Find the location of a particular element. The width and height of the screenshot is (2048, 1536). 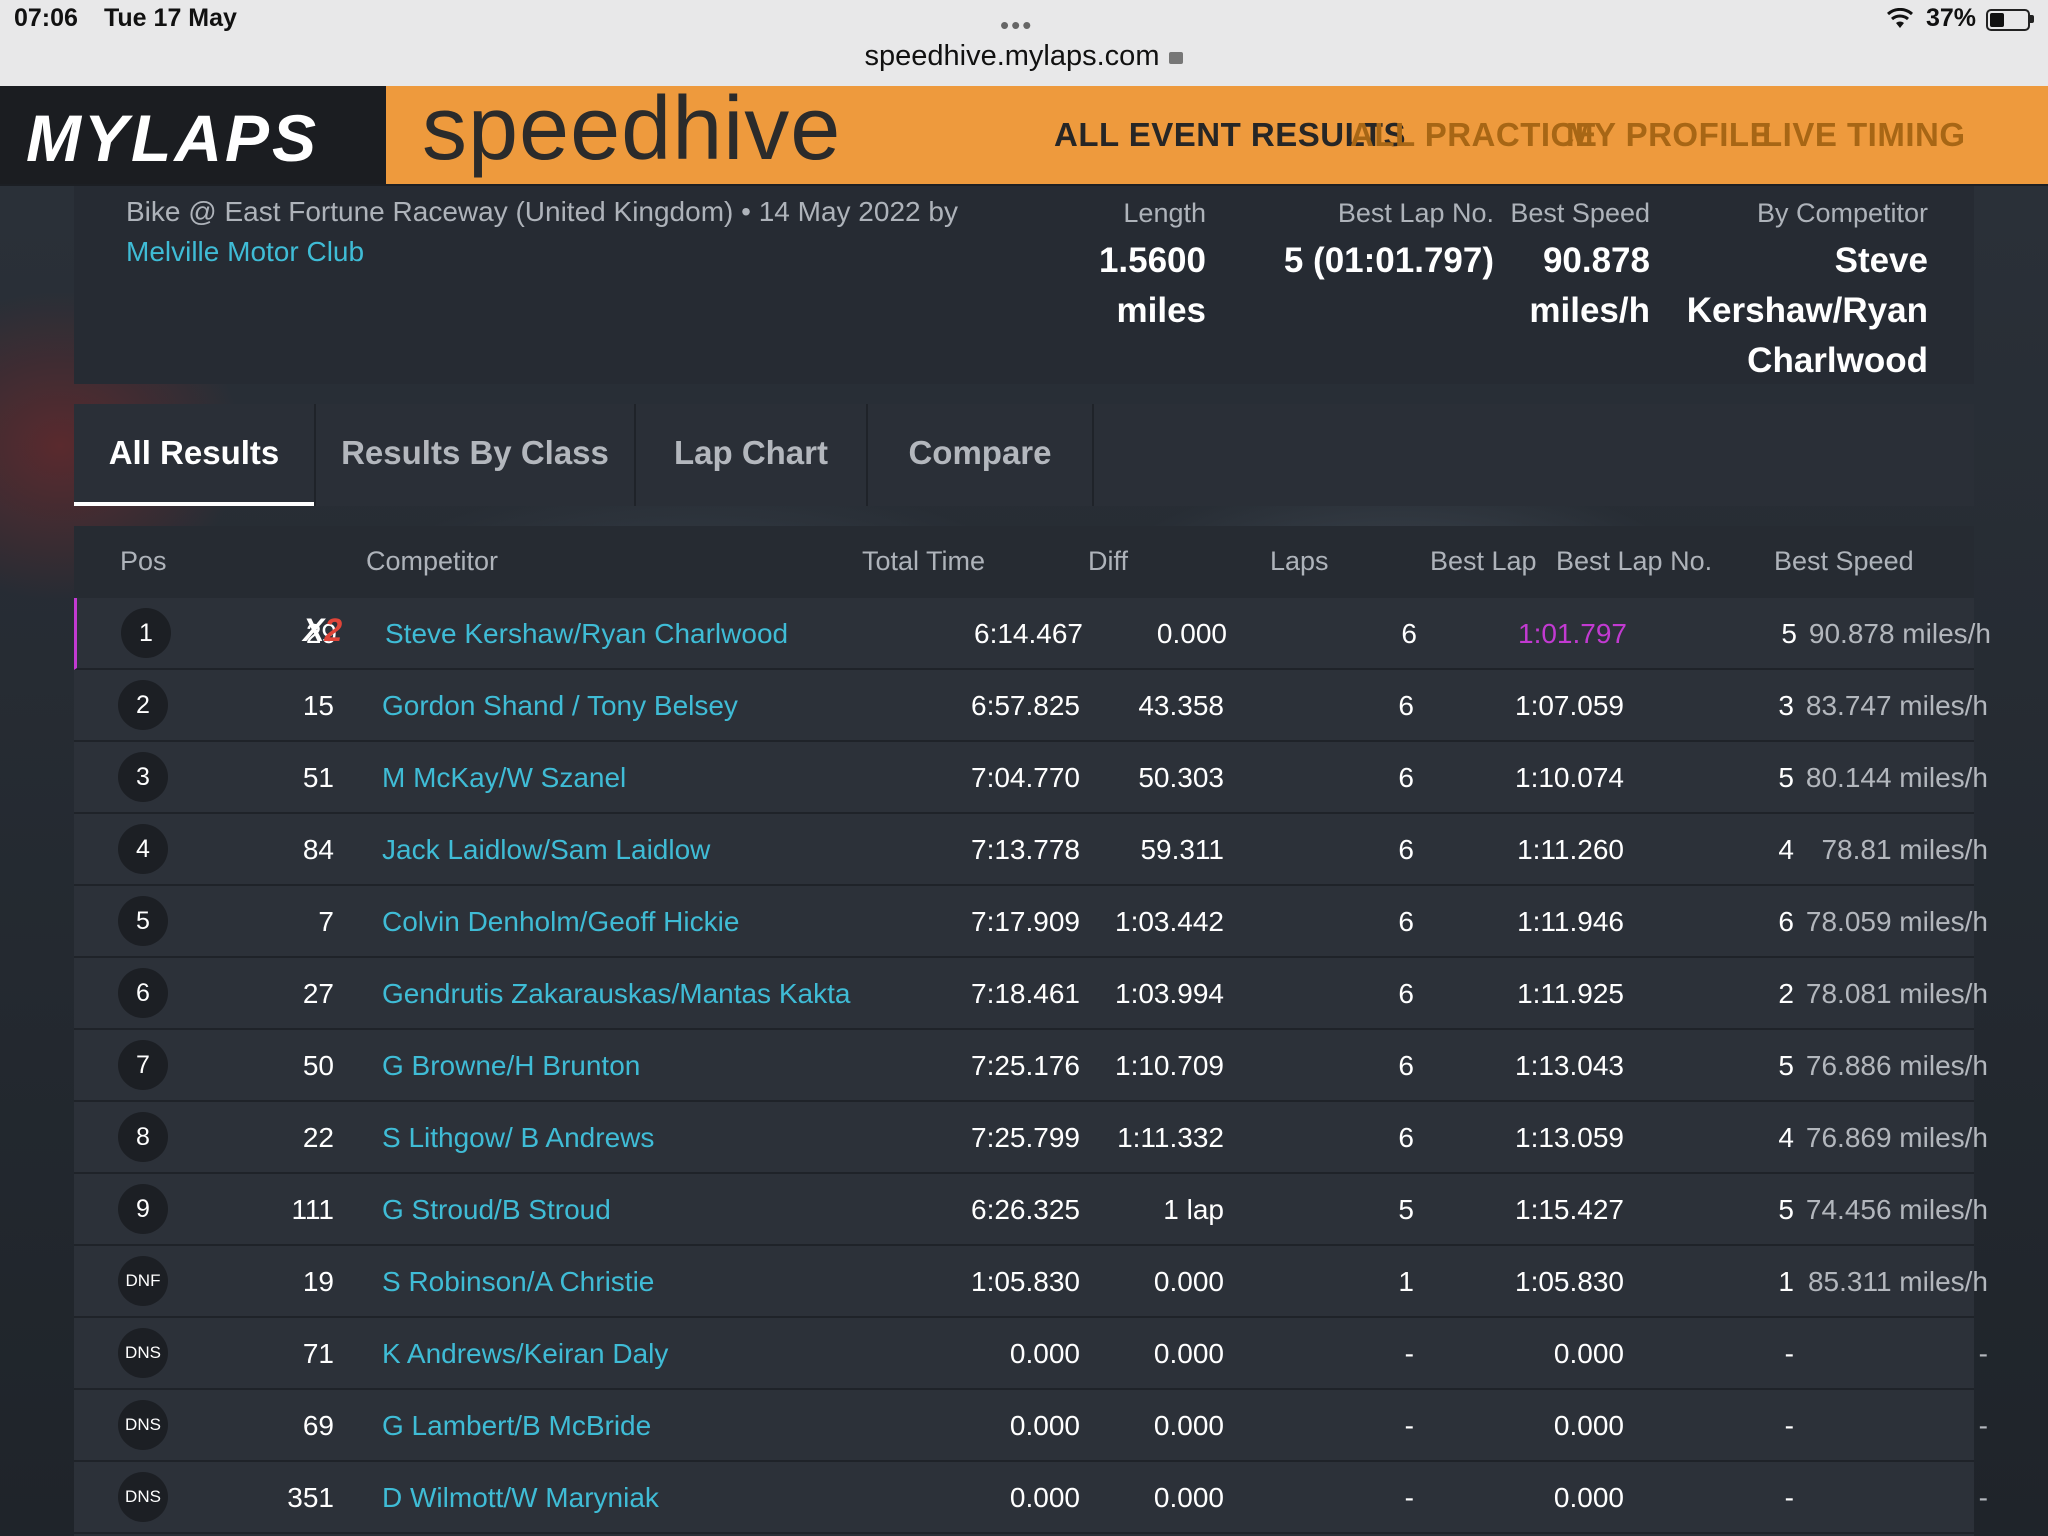

total-time: 7:18.461 is located at coordinates (1025, 993).